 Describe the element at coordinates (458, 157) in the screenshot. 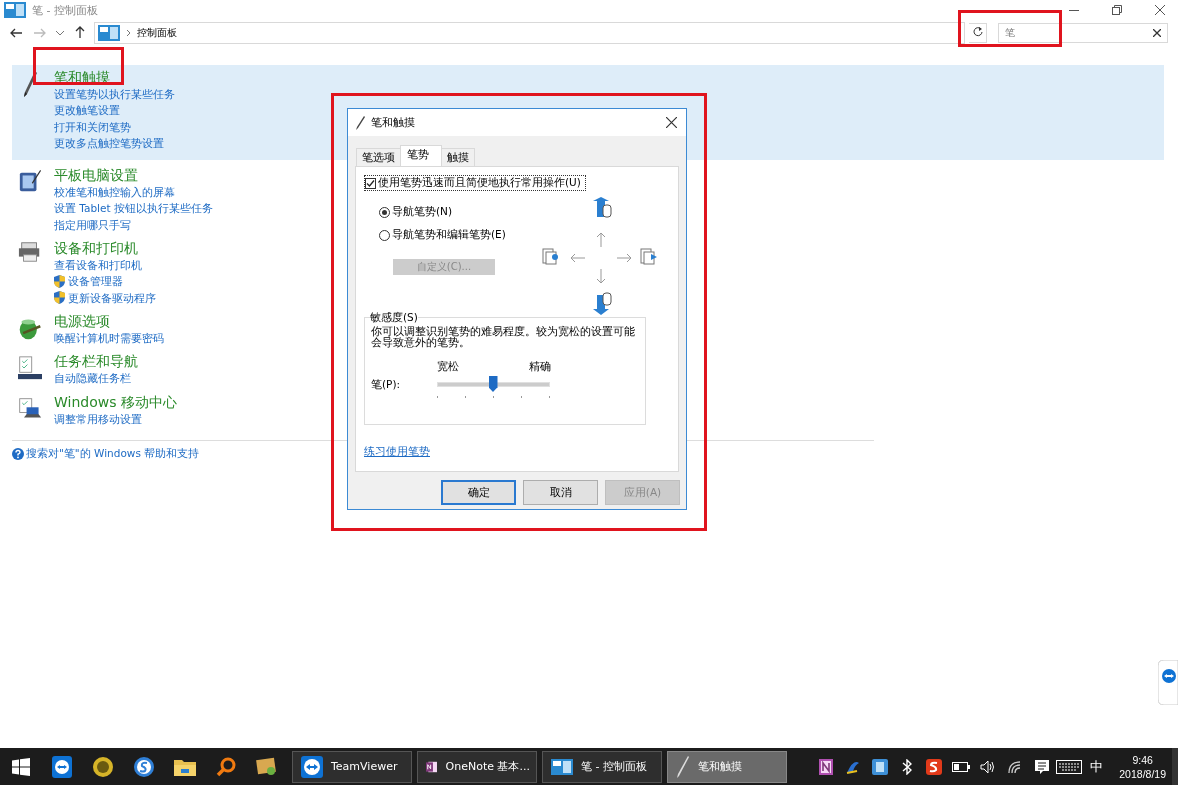

I see `tab: 触摸` at that location.